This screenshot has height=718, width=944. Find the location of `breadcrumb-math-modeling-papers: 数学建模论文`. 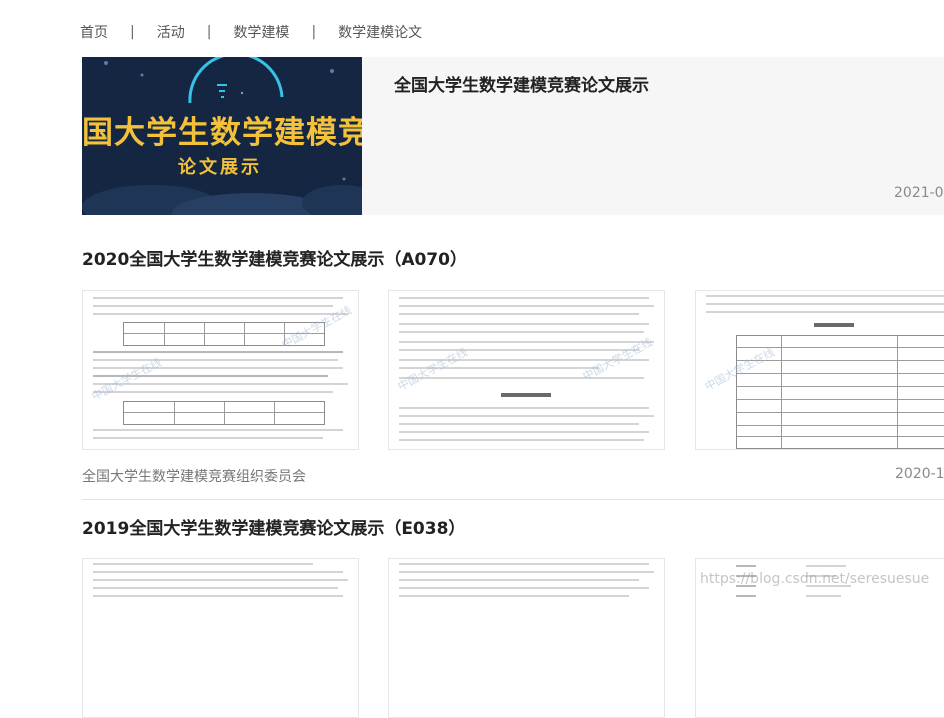

breadcrumb-math-modeling-papers: 数学建模论文 is located at coordinates (380, 32).